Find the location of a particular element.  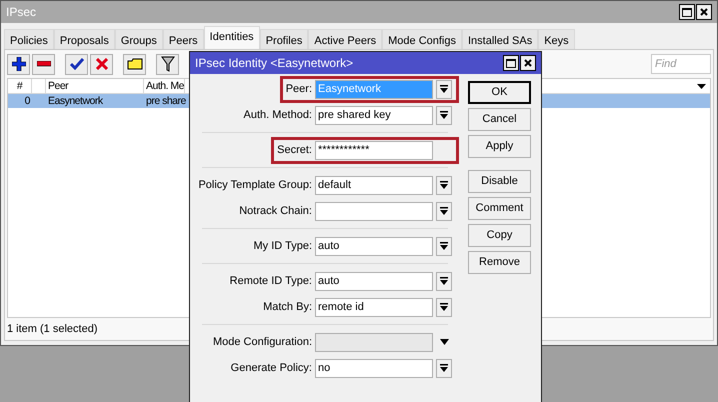

table-cell: 0 is located at coordinates (27, 101).